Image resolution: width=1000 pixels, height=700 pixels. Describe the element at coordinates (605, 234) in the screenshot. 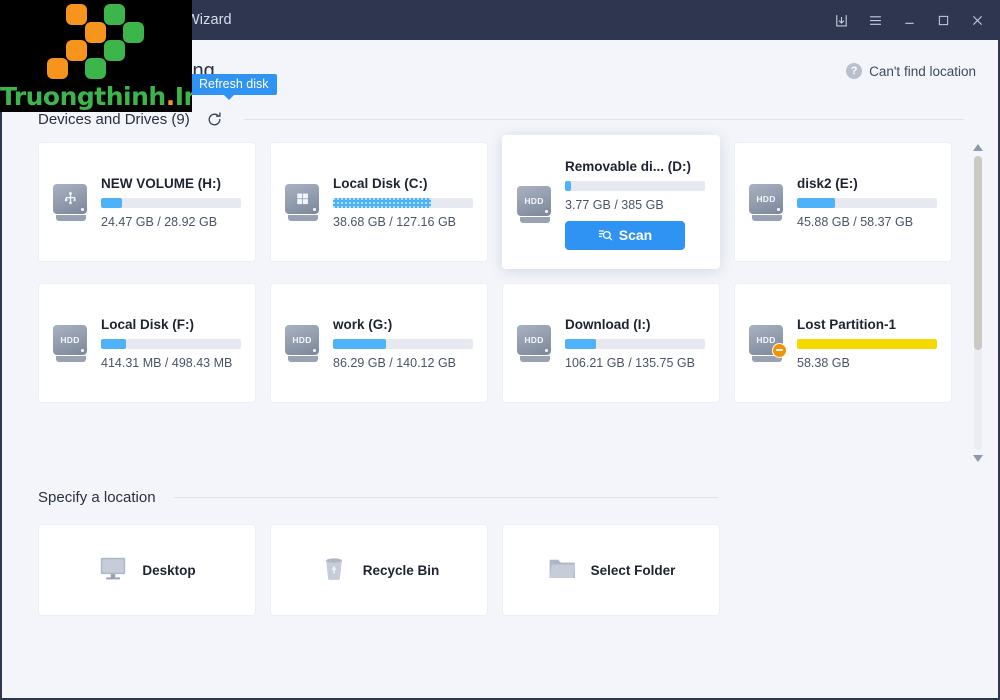

I see `scan-icon` at that location.